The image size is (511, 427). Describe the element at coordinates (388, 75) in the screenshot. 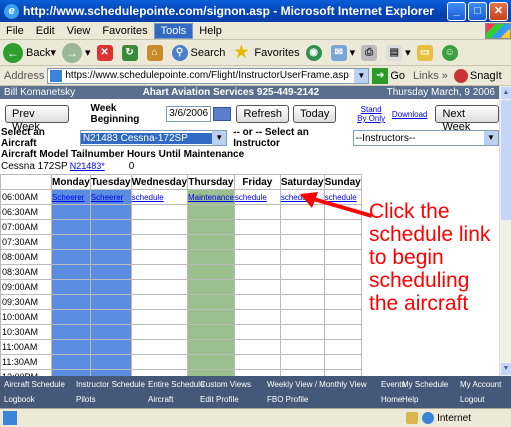

I see `go-button: ➔ Go` at that location.